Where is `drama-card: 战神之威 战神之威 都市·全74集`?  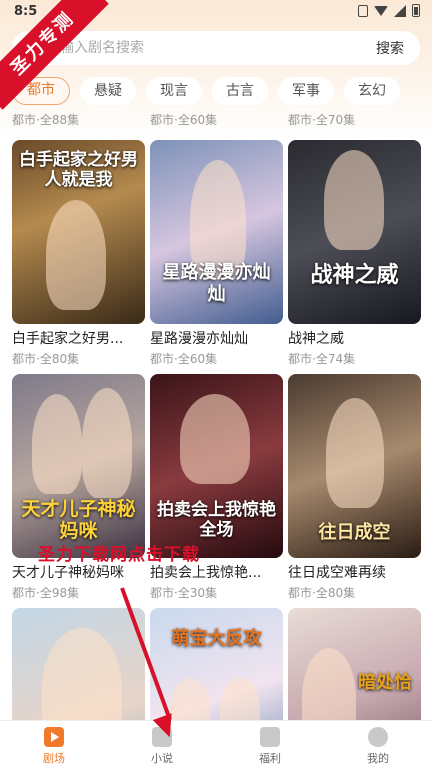
drama-card: 战神之威 战神之威 都市·全74集 is located at coordinates (354, 253).